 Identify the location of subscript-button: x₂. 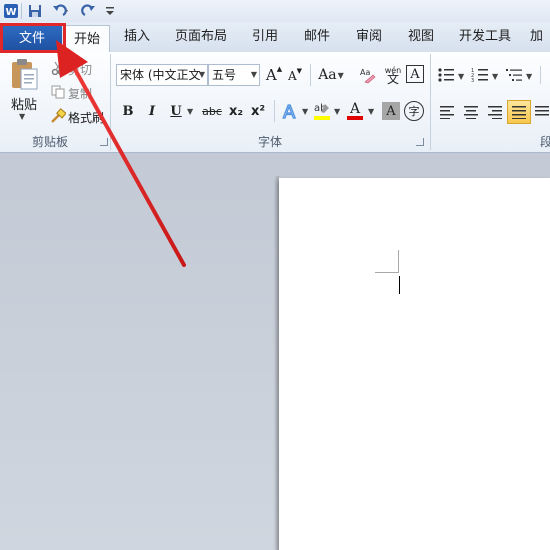
(236, 111).